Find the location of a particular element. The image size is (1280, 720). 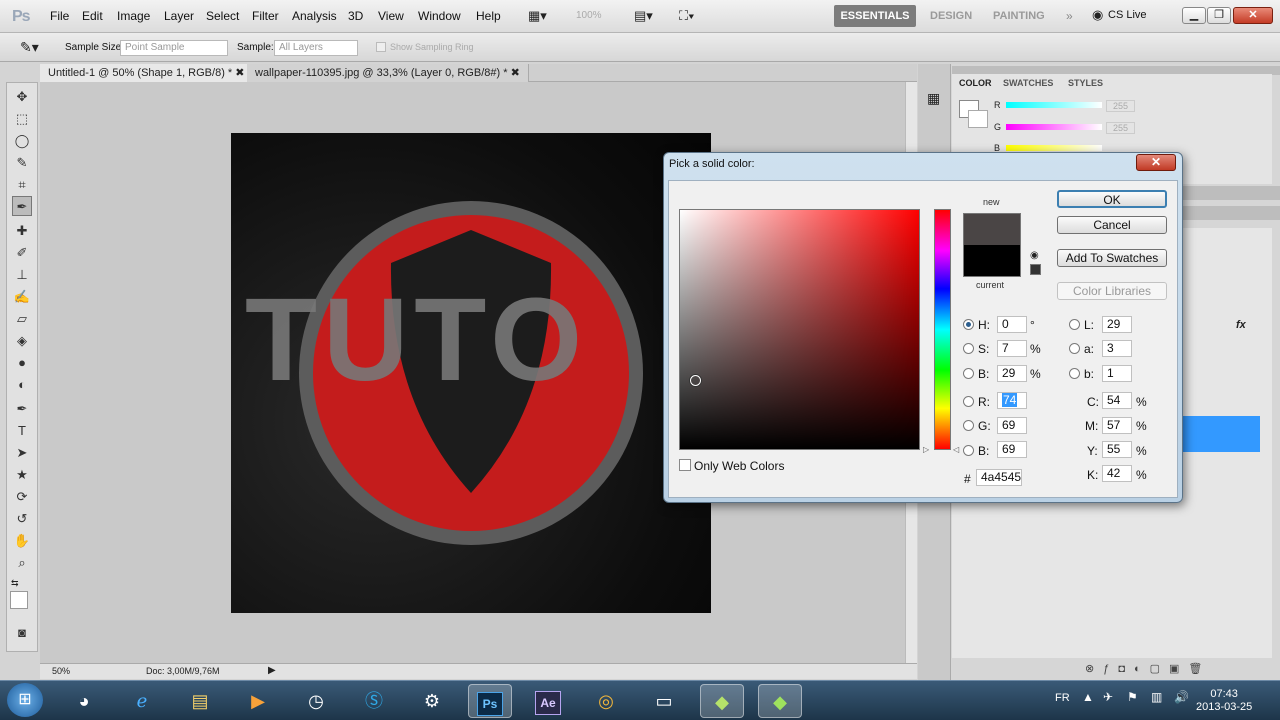

hue-arrow-left-icon: ▷ is located at coordinates (926, 449).